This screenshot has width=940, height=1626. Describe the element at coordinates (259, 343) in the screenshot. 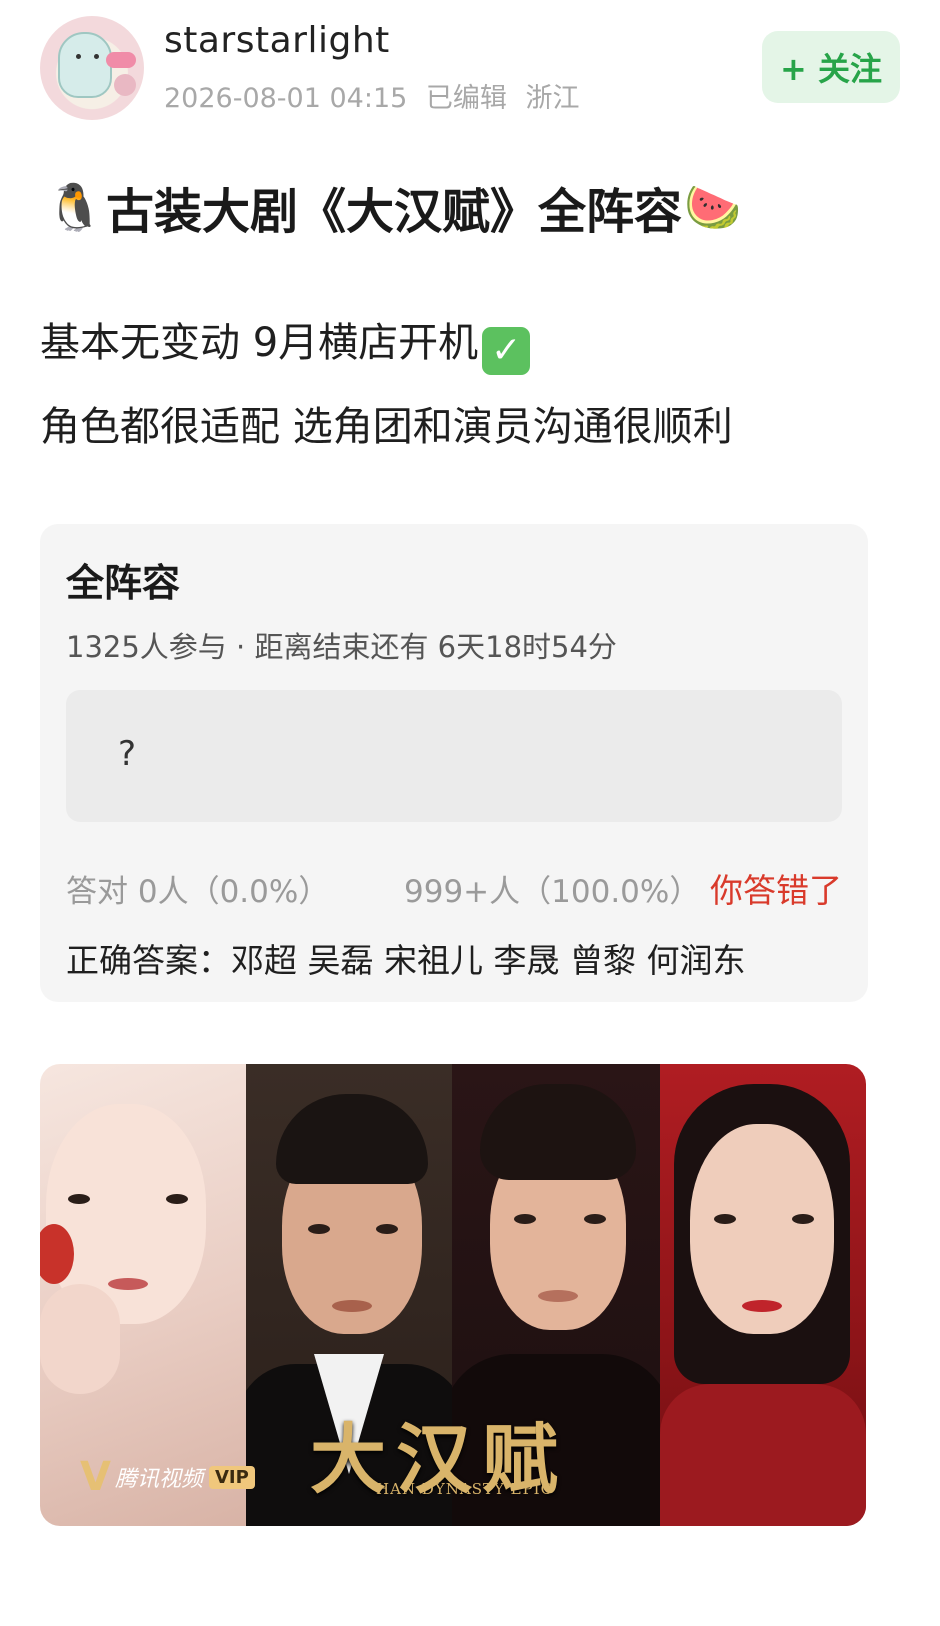

I see `post-body-line-1-text: 基本无变动 9月横店开机` at that location.